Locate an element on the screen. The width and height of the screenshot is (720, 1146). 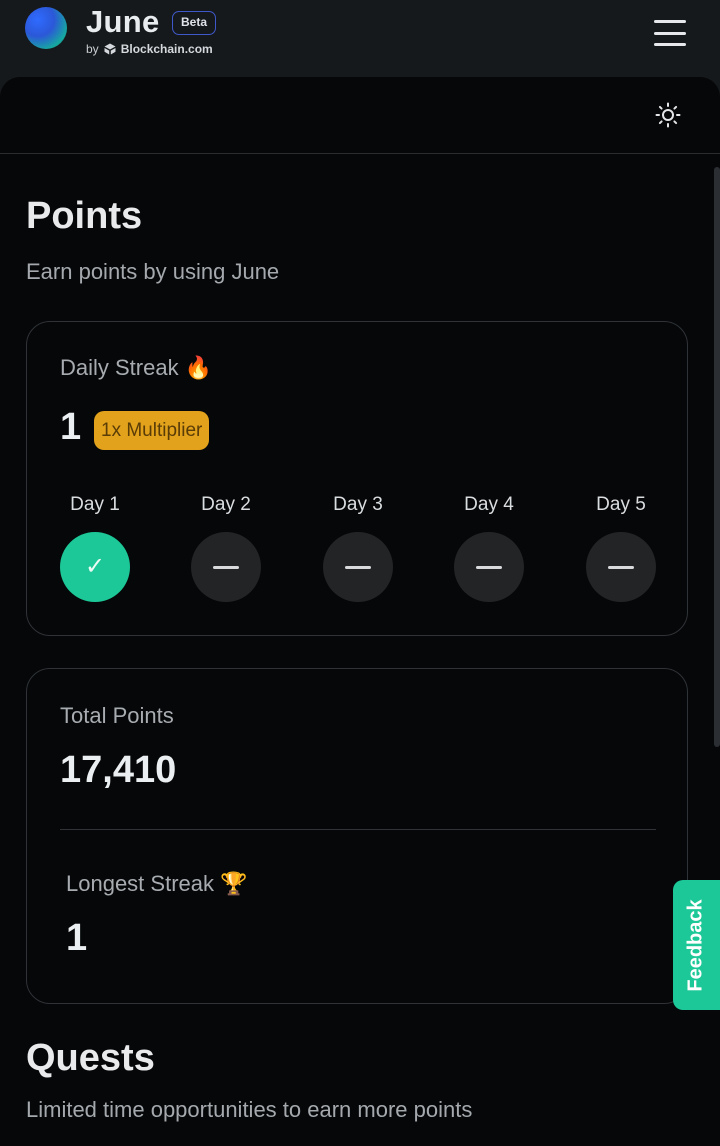
panel-header is located at coordinates (360, 115).